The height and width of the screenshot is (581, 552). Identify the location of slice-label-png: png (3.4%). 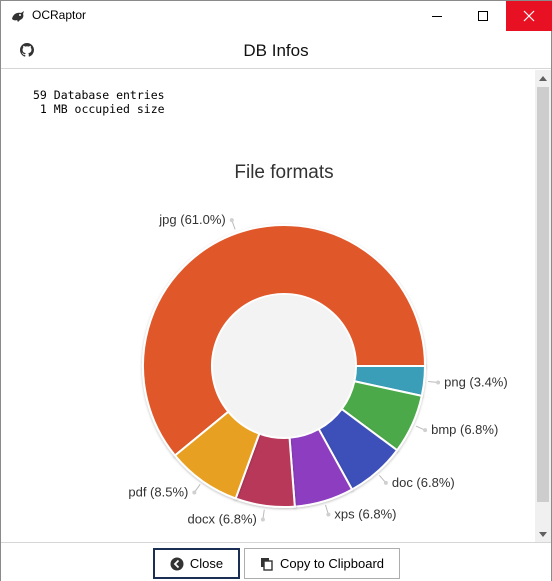
(476, 382).